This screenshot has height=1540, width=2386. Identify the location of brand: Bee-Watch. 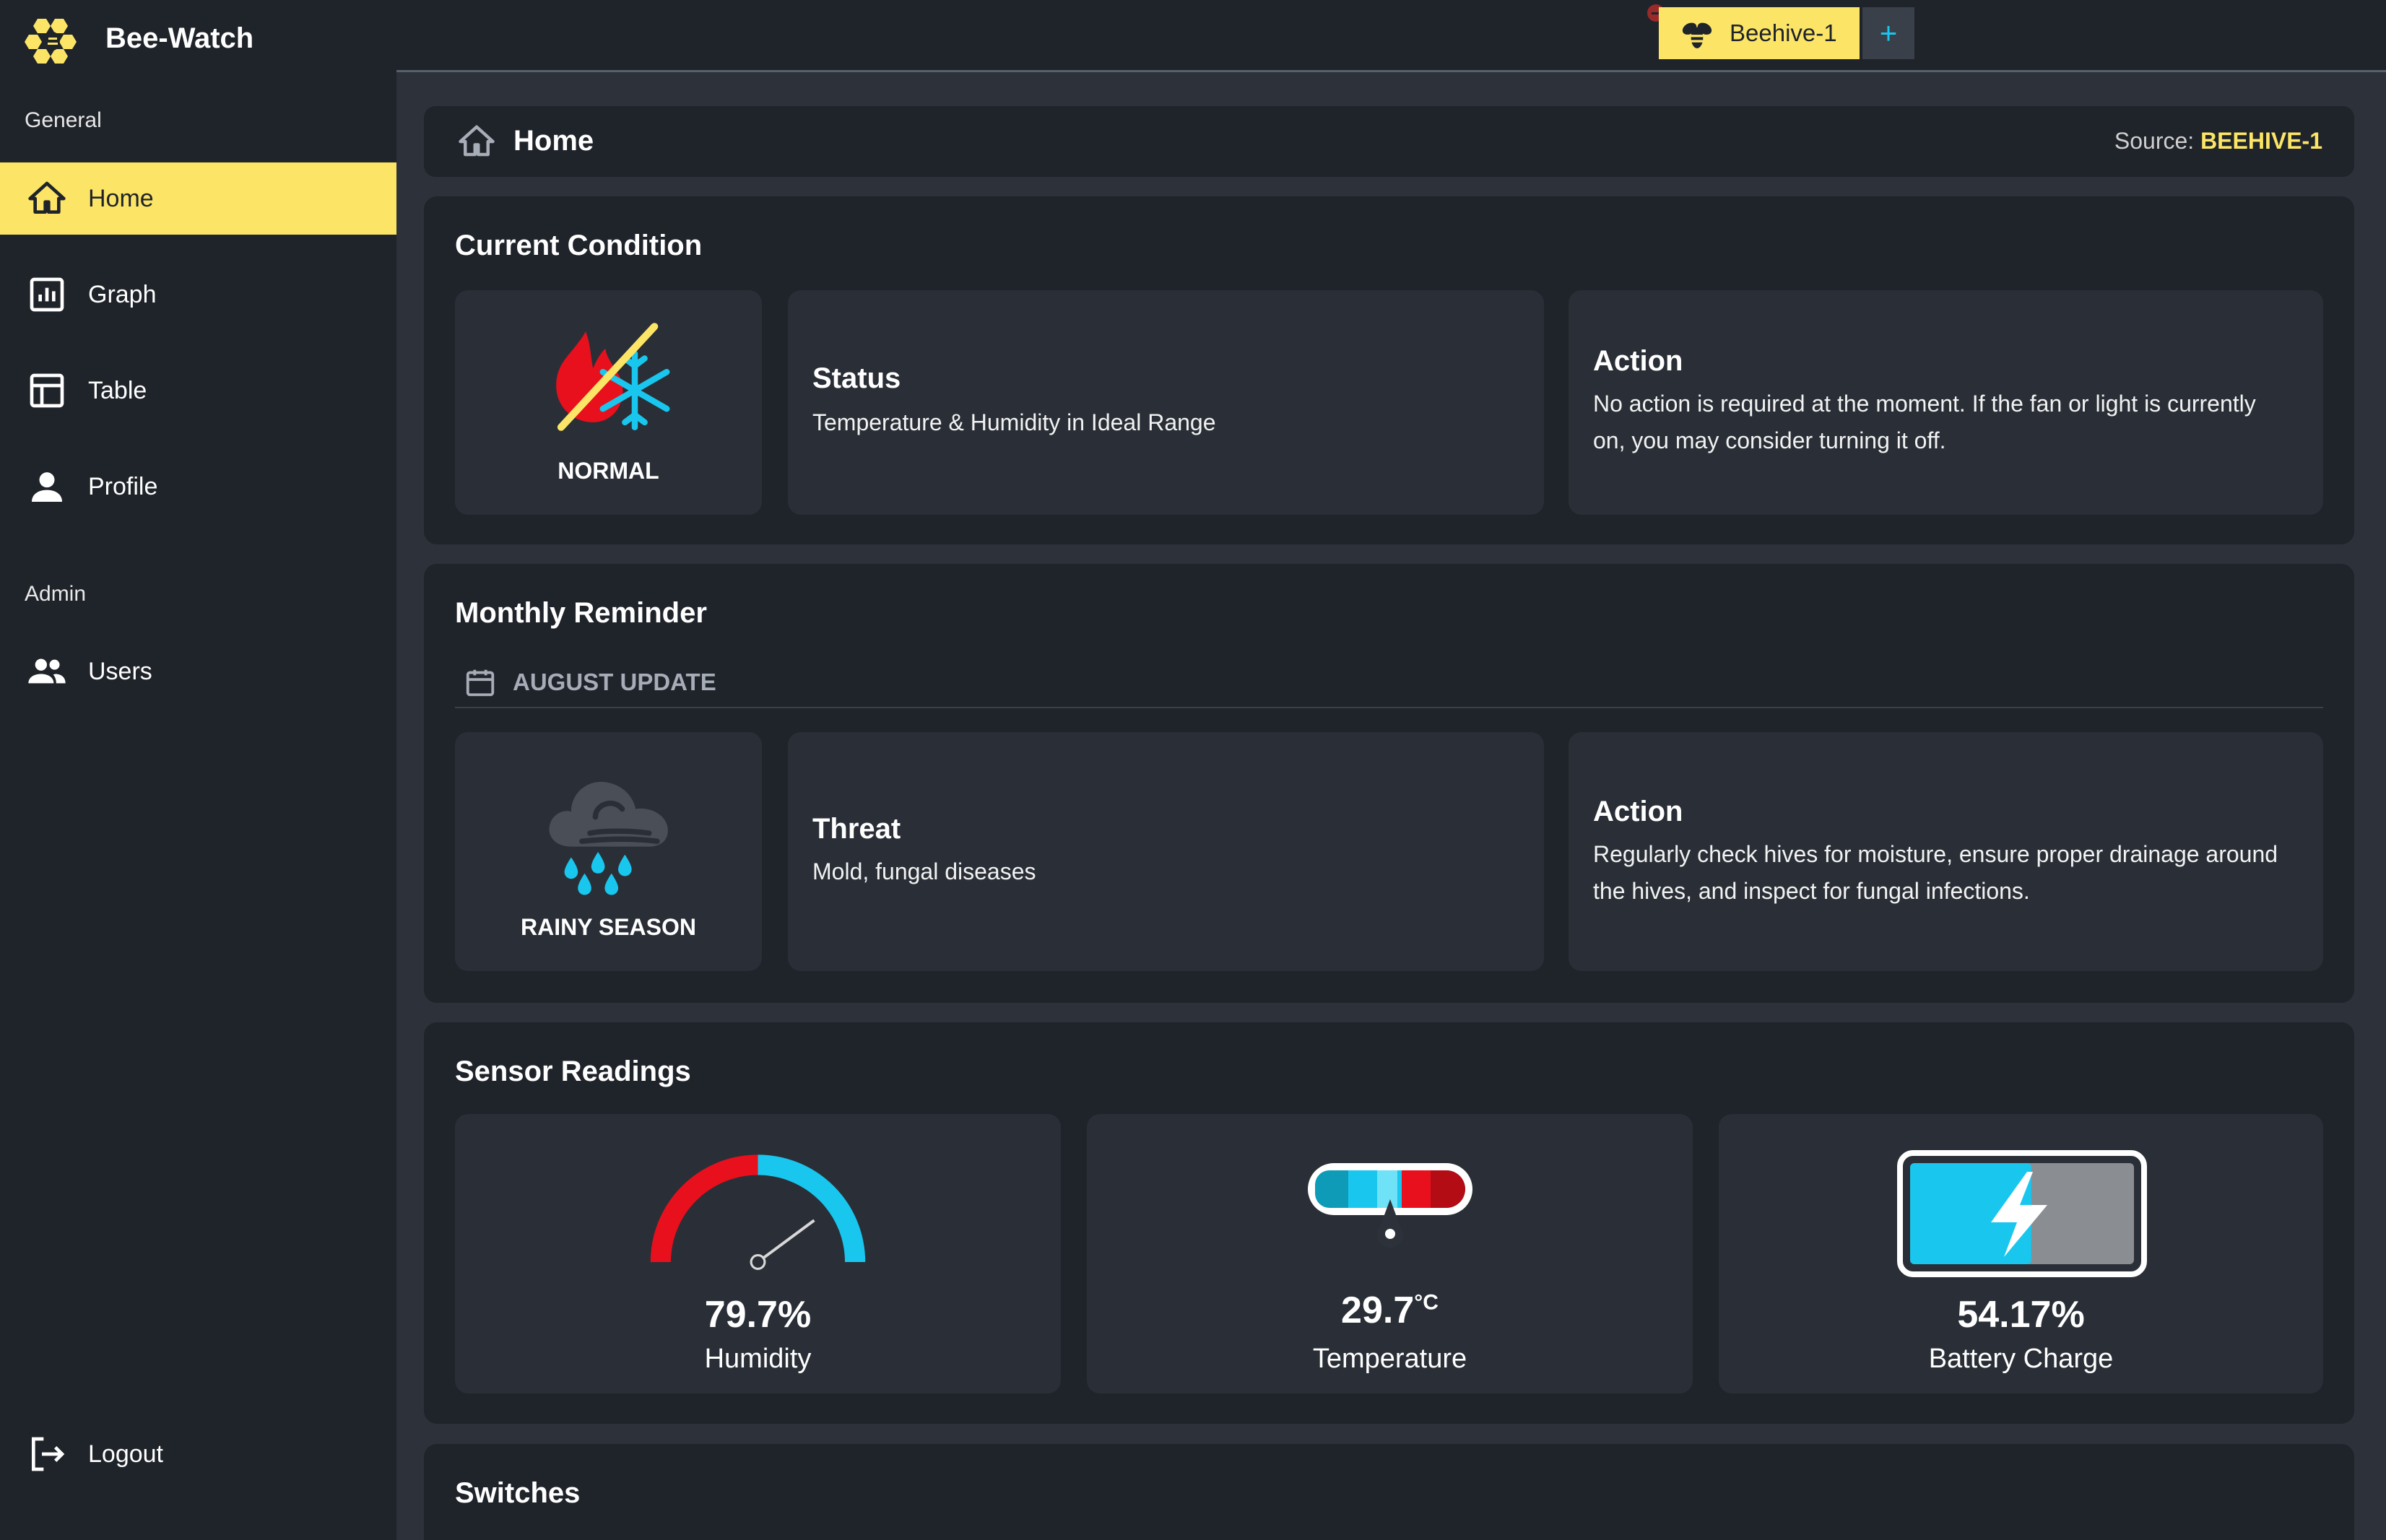
(138, 38).